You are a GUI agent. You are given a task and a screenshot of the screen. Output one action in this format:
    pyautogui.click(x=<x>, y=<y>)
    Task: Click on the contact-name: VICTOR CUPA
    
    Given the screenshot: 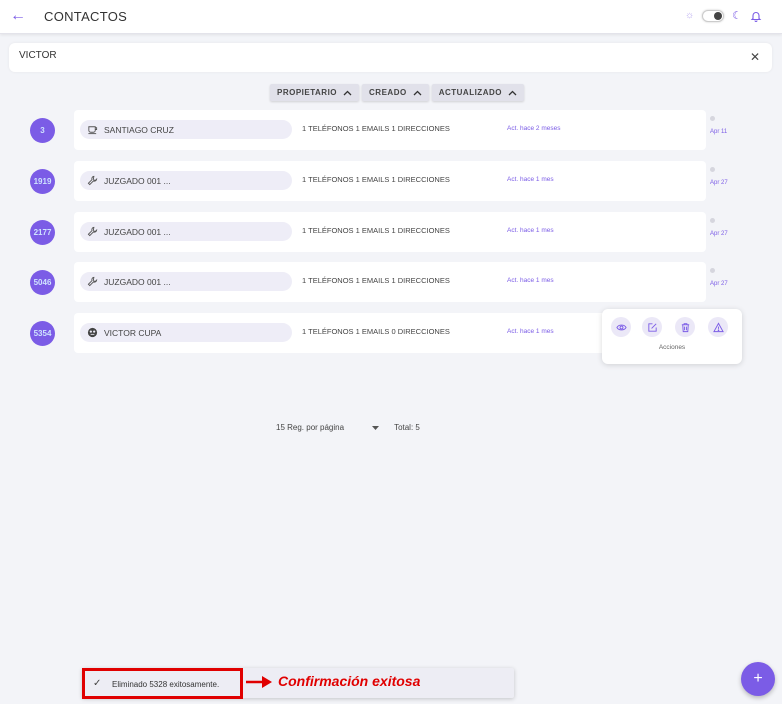 What is the action you would take?
    pyautogui.click(x=133, y=332)
    